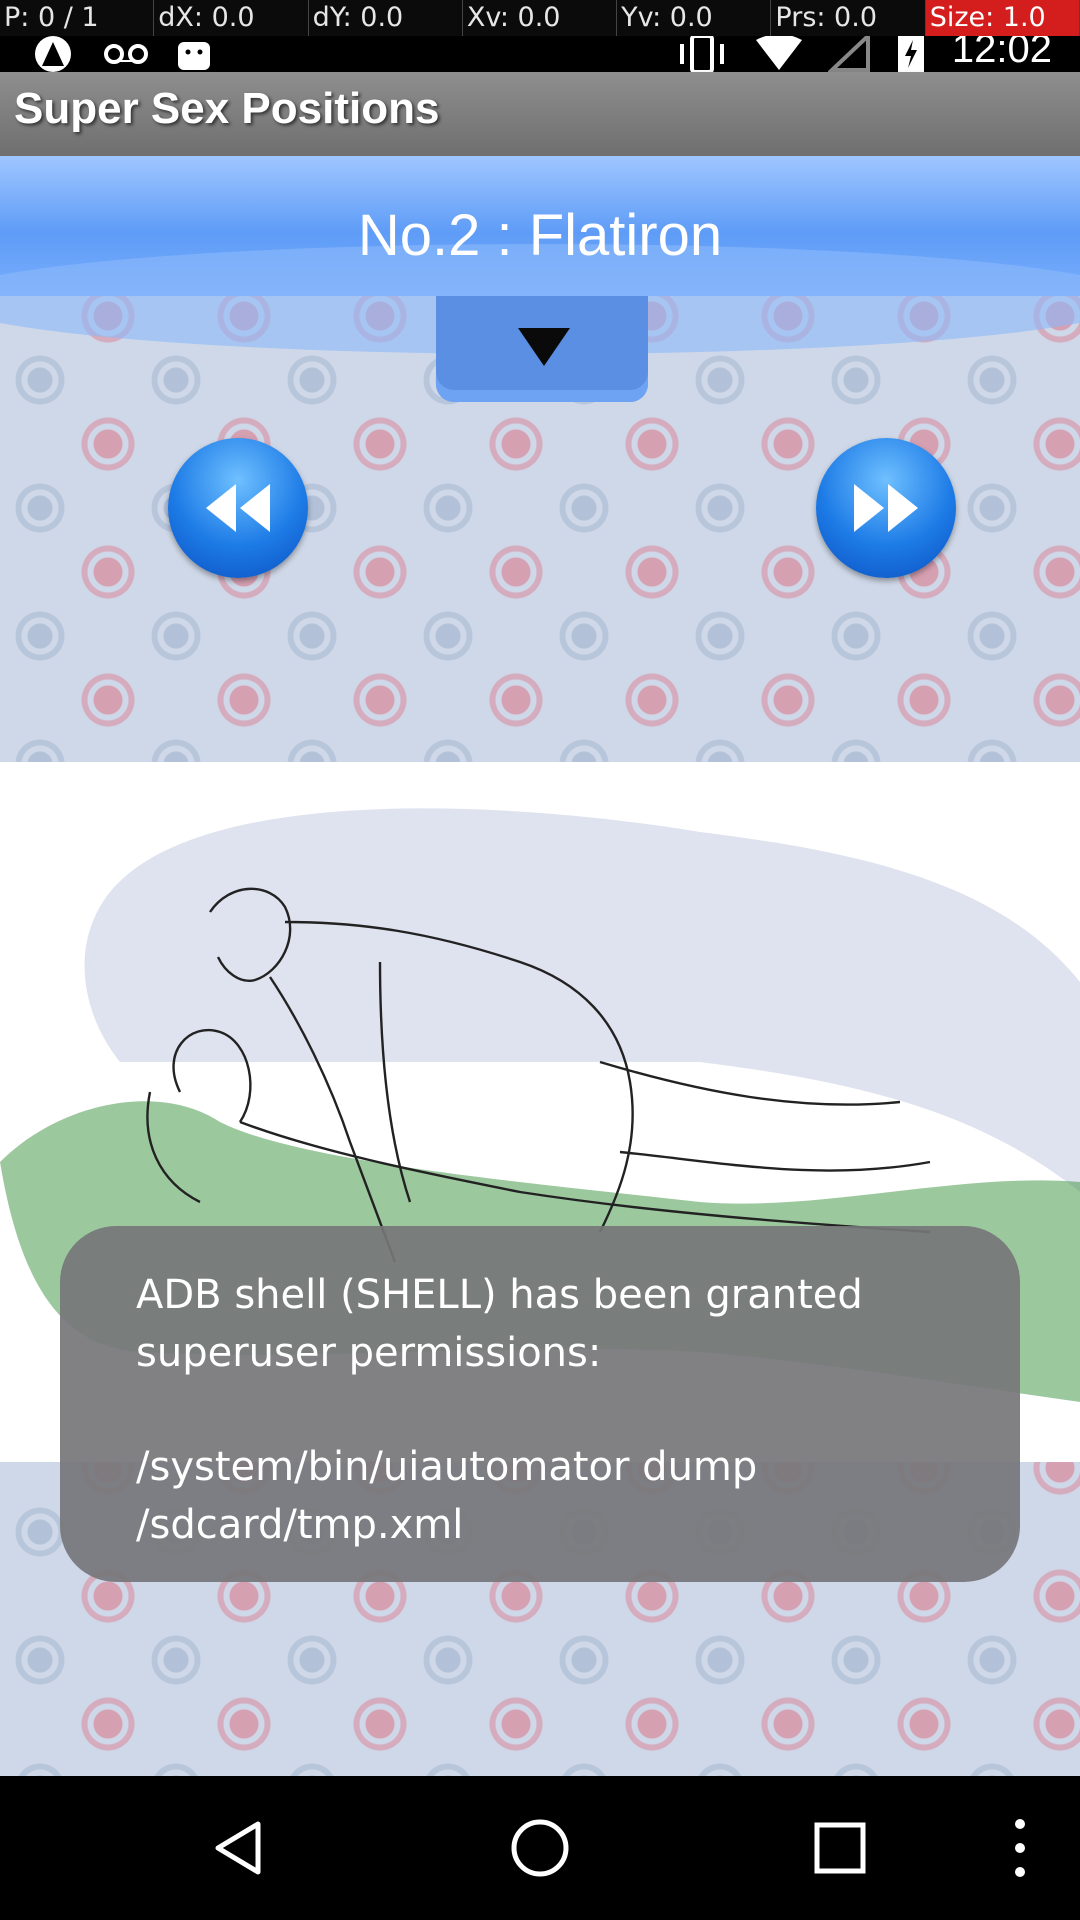 This screenshot has width=1080, height=1920. Describe the element at coordinates (1010, 1848) in the screenshot. I see `overflow-menu-button` at that location.